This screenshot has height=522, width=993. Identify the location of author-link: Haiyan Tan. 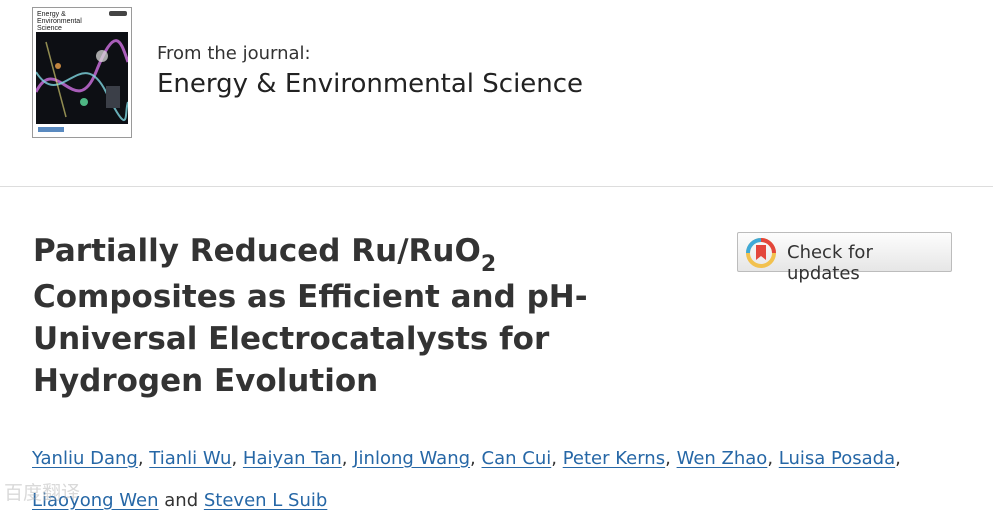
(292, 458).